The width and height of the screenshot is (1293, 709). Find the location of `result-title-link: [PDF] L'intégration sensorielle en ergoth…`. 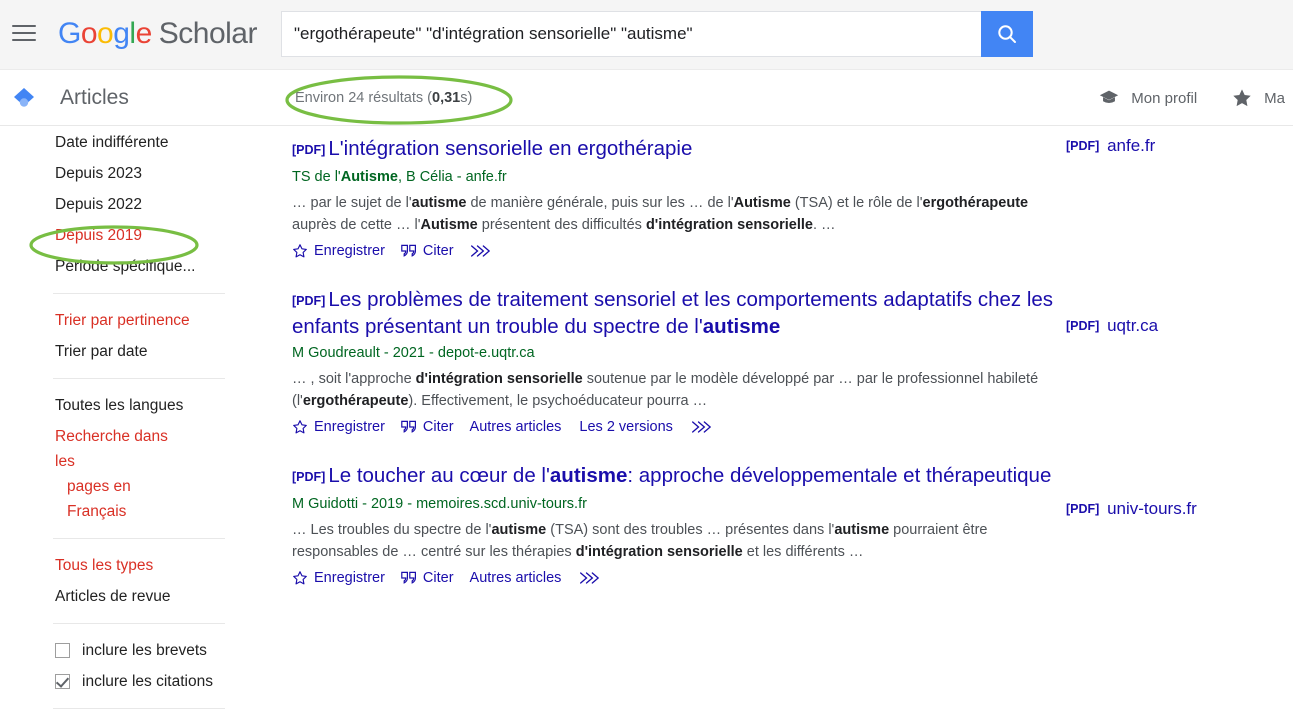

result-title-link: [PDF] L'intégration sensorielle en ergoth… is located at coordinates (677, 149).